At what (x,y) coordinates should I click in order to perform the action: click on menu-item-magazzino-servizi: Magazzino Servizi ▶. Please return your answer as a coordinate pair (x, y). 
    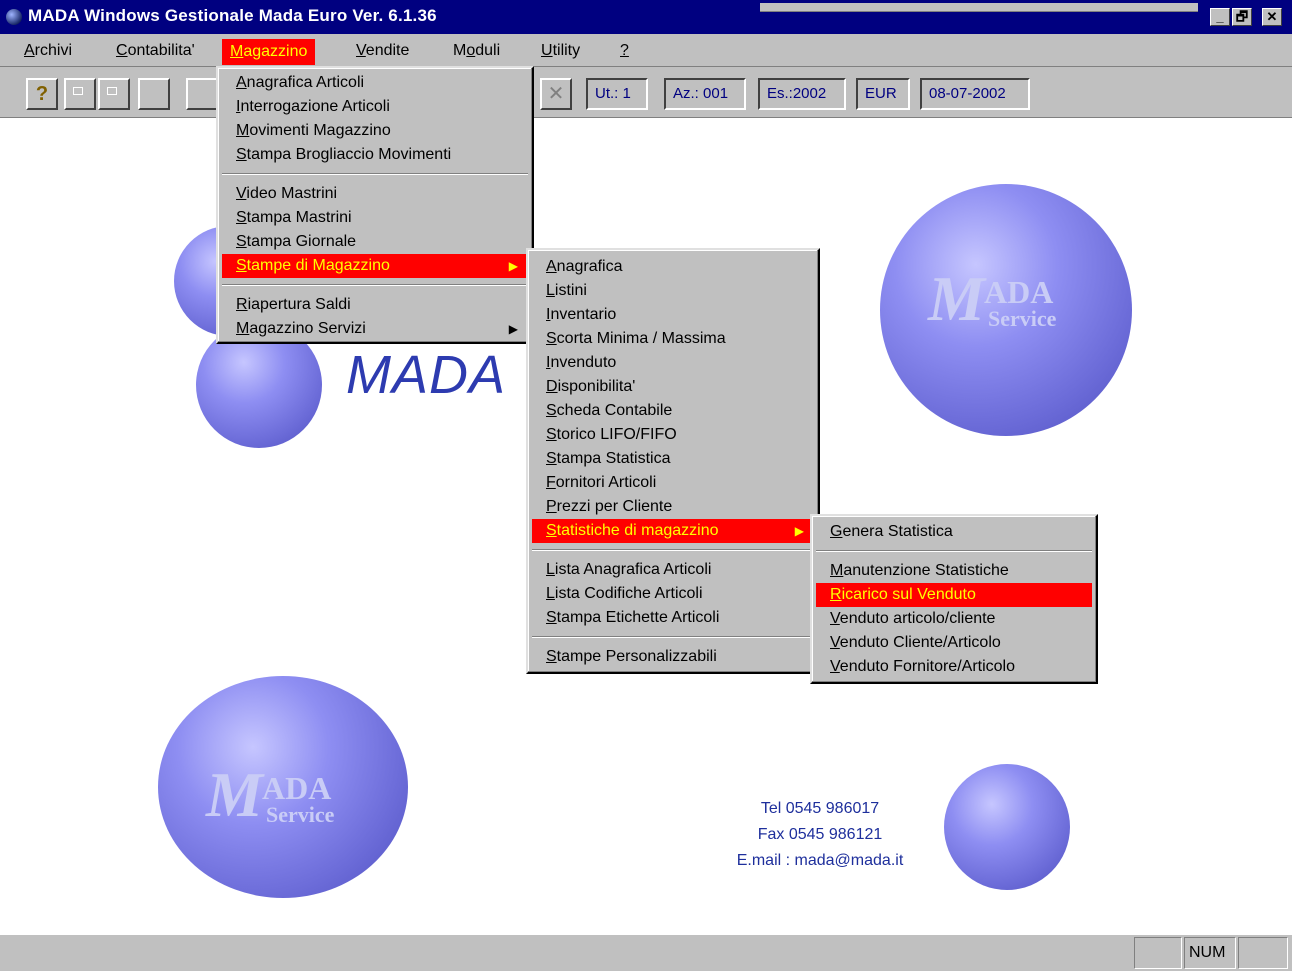
    Looking at the image, I should click on (375, 329).